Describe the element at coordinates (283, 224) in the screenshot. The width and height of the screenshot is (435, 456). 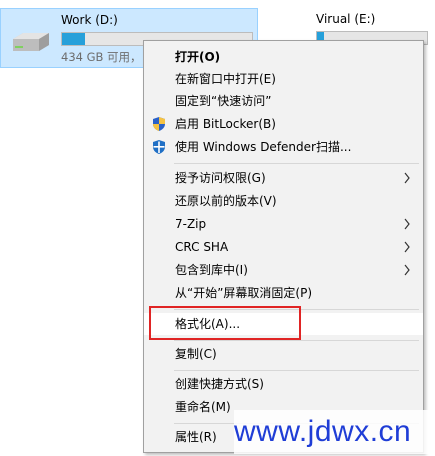
I see `menu-item-7zip: 7-Zip` at that location.